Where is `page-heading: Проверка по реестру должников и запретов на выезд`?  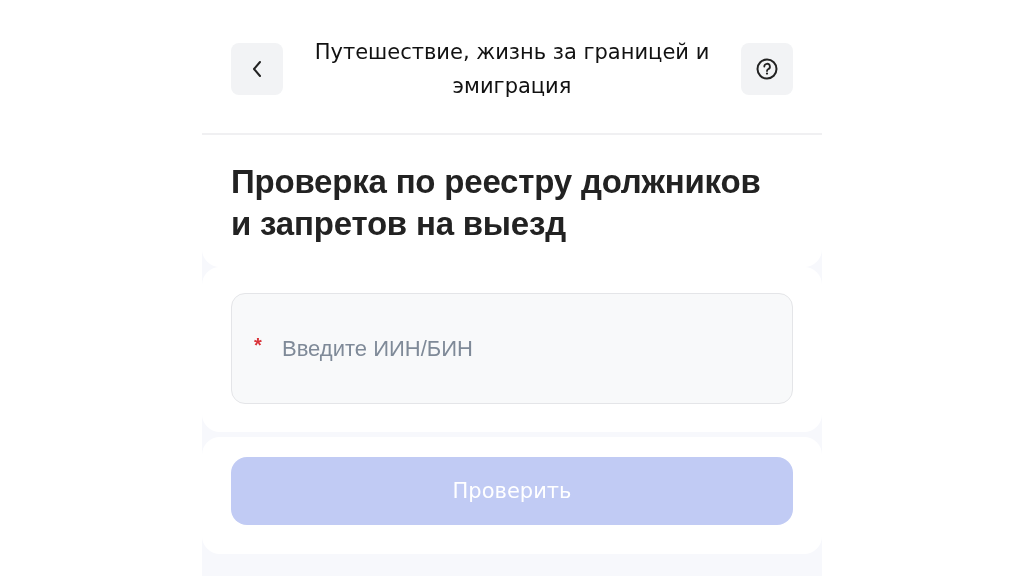
page-heading: Проверка по реестру должников и запретов на выезд is located at coordinates (496, 203).